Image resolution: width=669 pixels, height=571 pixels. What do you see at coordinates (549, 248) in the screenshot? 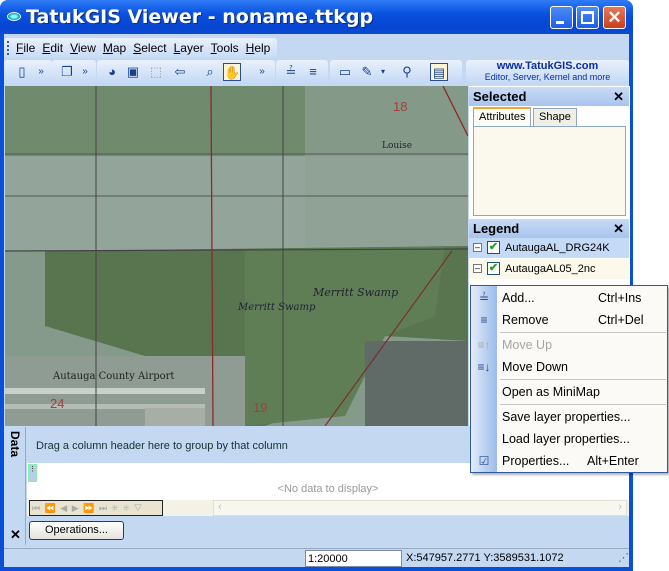
I see `legend-layer-item: – ✔ AutaugaAL_DRG24K` at bounding box center [549, 248].